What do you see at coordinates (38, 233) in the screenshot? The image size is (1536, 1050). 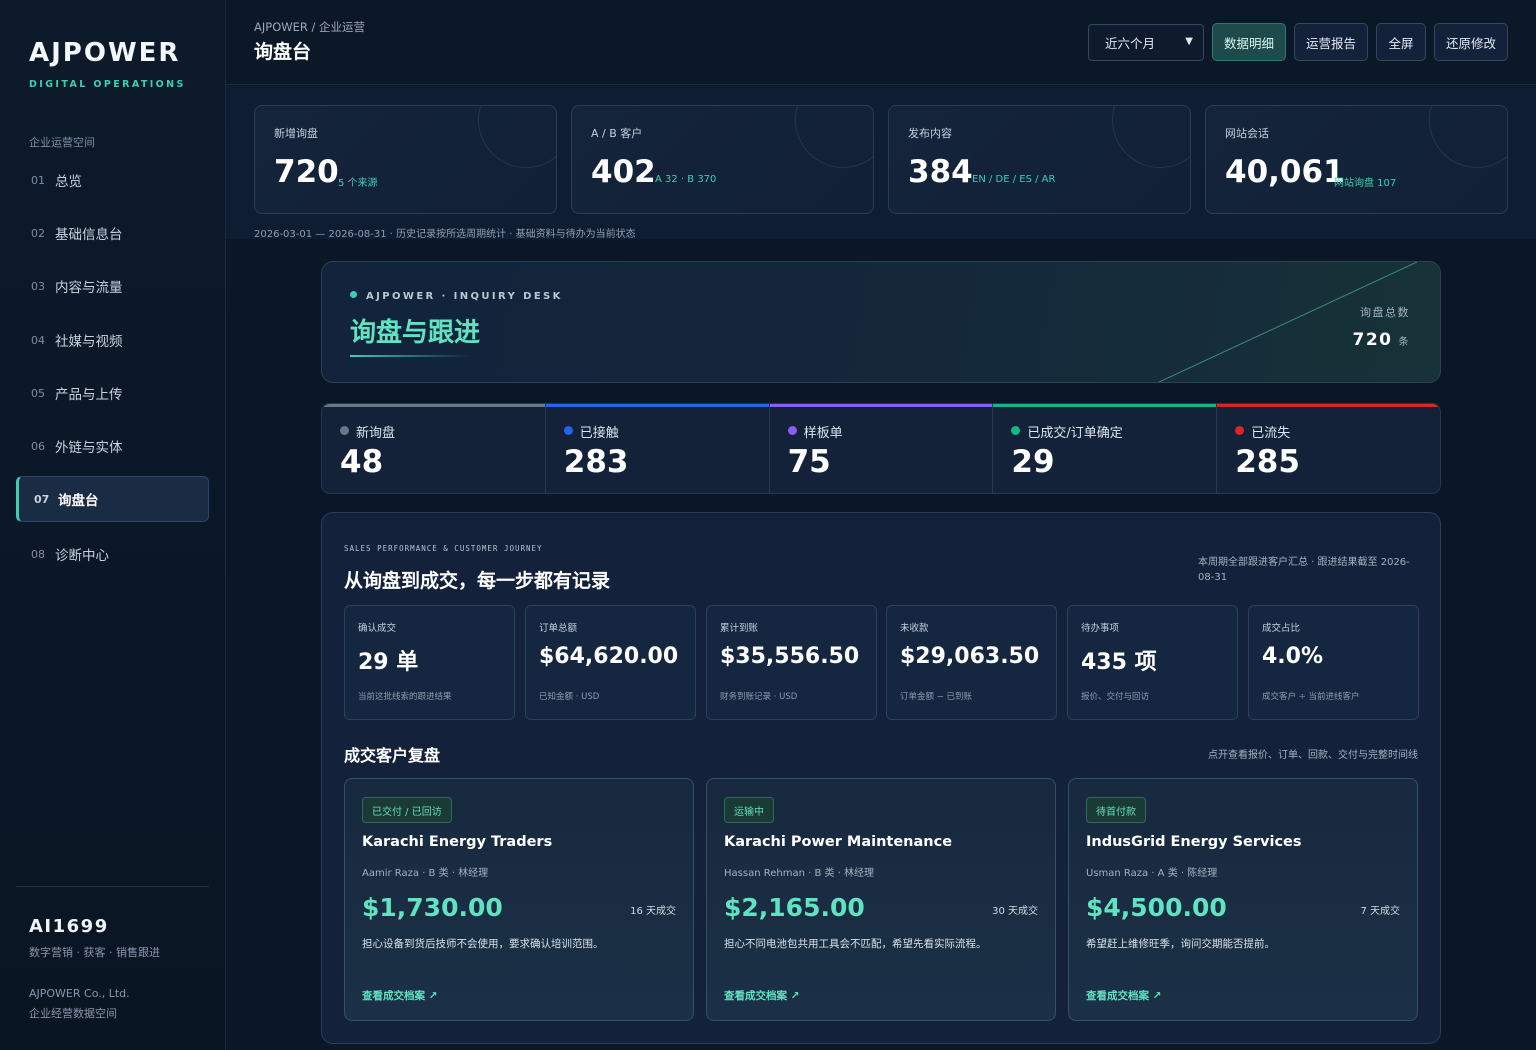 I see `nav-number: 02` at bounding box center [38, 233].